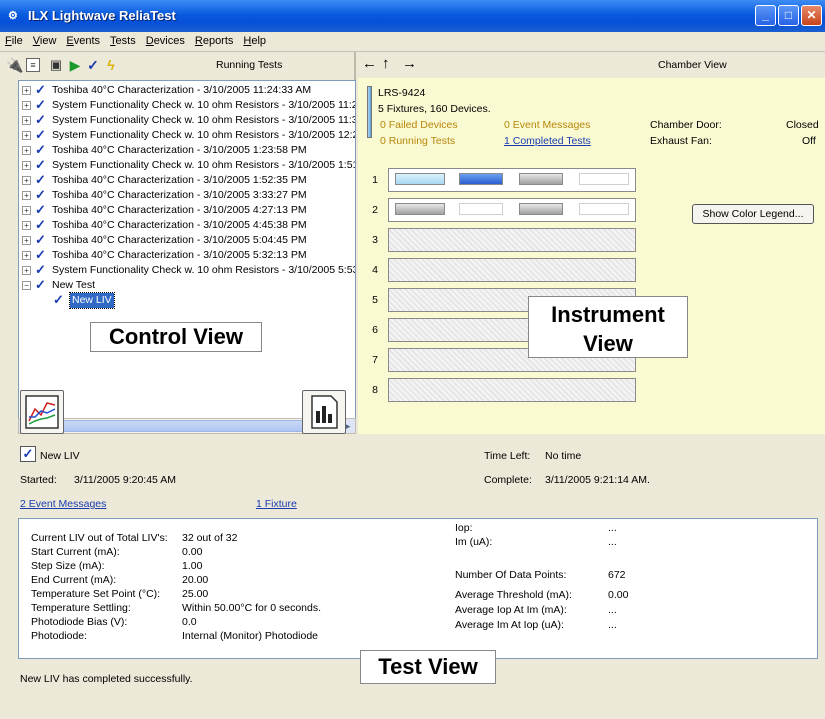  Describe the element at coordinates (375, 390) in the screenshot. I see `slot-number: 8` at that location.